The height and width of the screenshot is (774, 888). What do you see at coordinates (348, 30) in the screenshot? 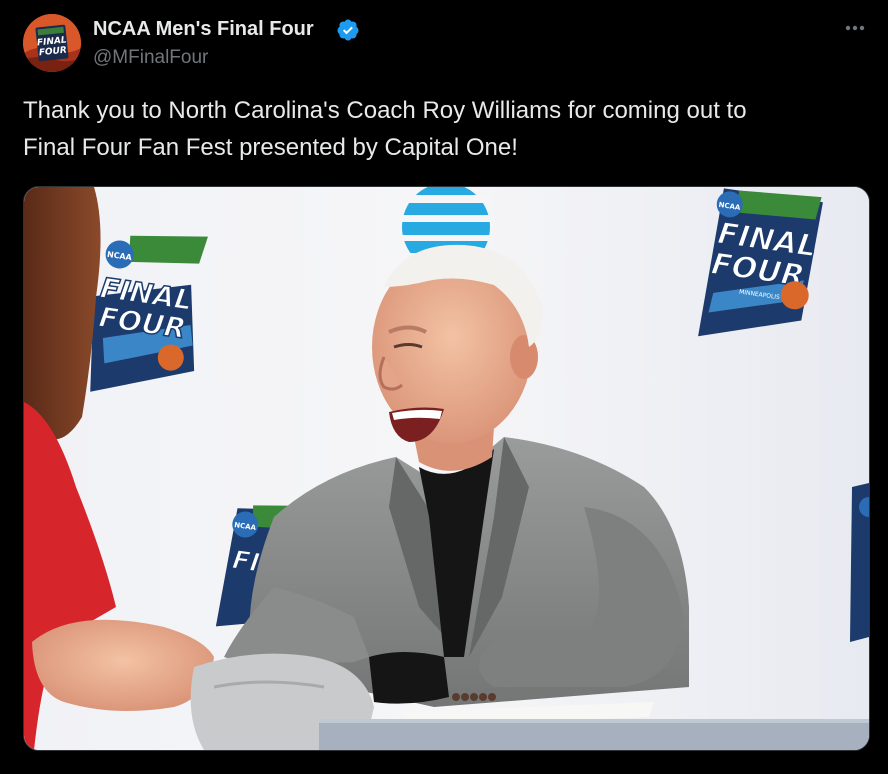
I see `verified-badge-icon` at bounding box center [348, 30].